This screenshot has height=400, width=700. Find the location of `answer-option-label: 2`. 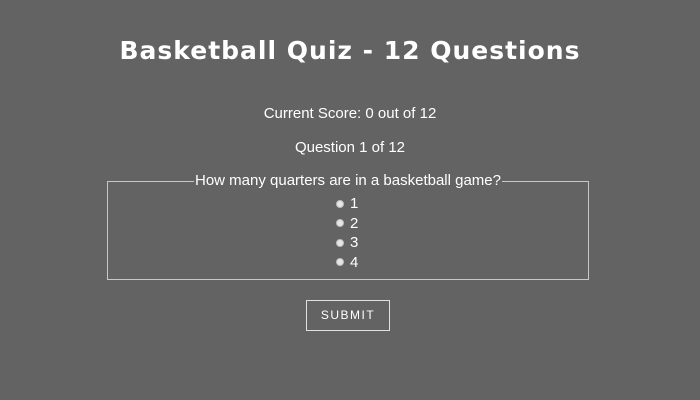

answer-option-label: 2 is located at coordinates (354, 223).